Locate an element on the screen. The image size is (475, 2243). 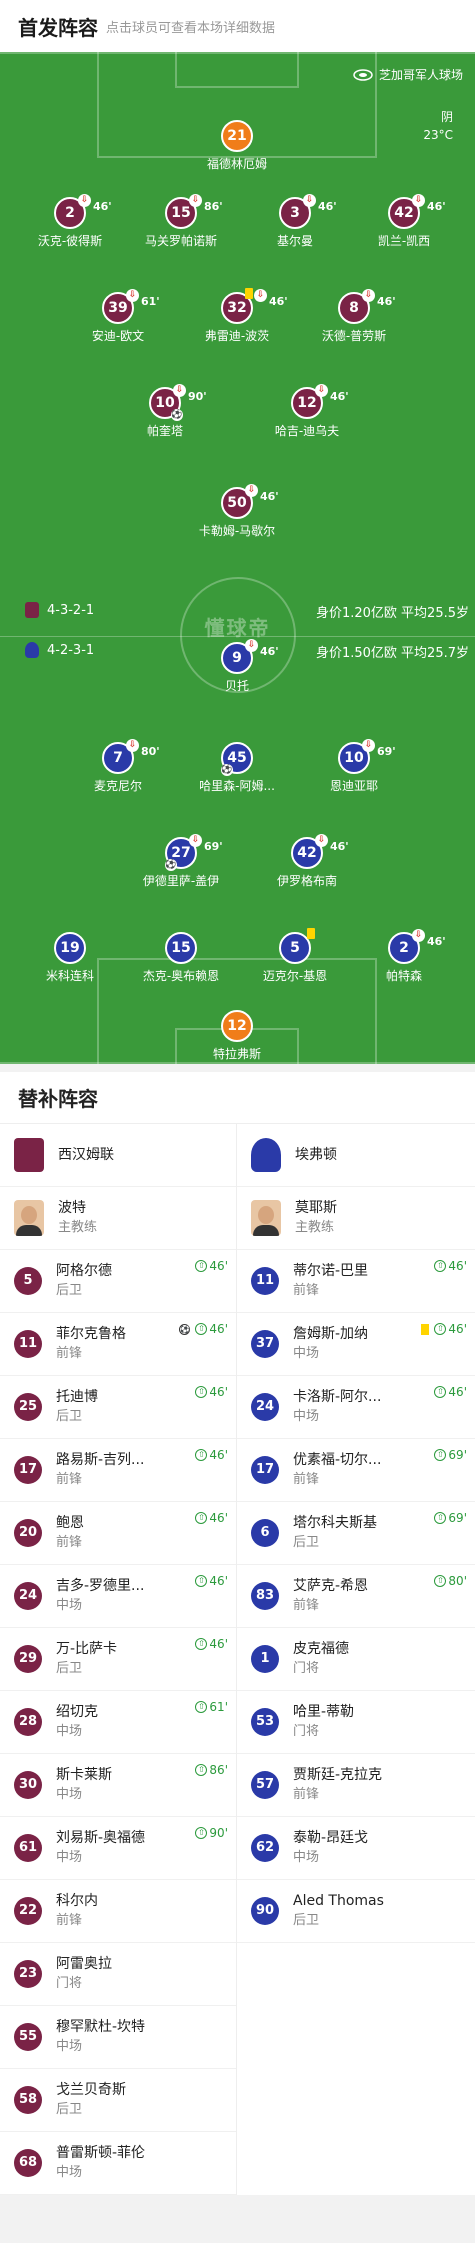
away-player-1: 7 ⇩ 80' 麦克尼尔 is located at coordinates (118, 766).